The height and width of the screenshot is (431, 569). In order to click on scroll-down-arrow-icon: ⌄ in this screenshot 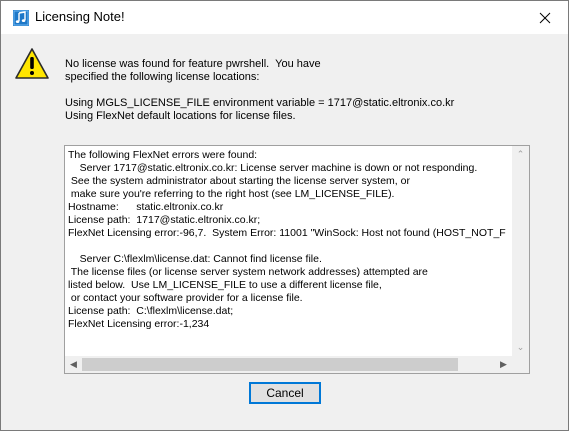, I will do `click(520, 347)`.